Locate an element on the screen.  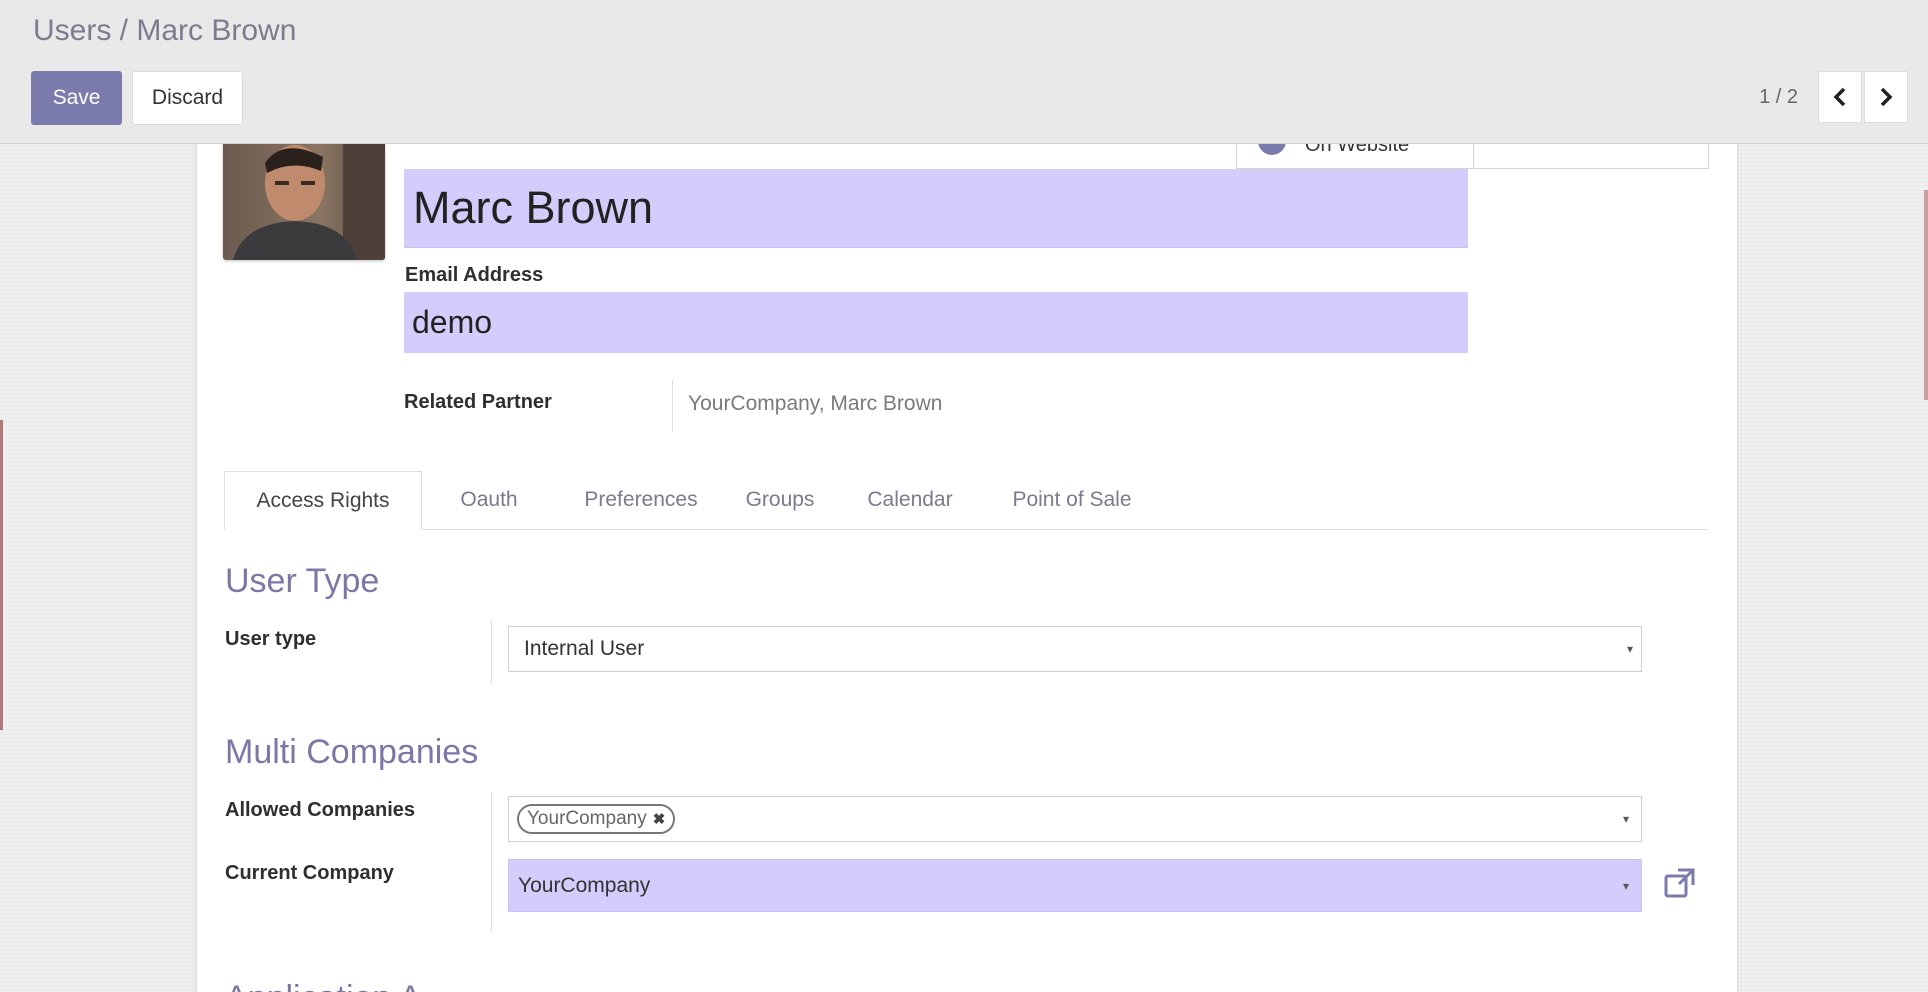
discard-button: Discard is located at coordinates (187, 98).